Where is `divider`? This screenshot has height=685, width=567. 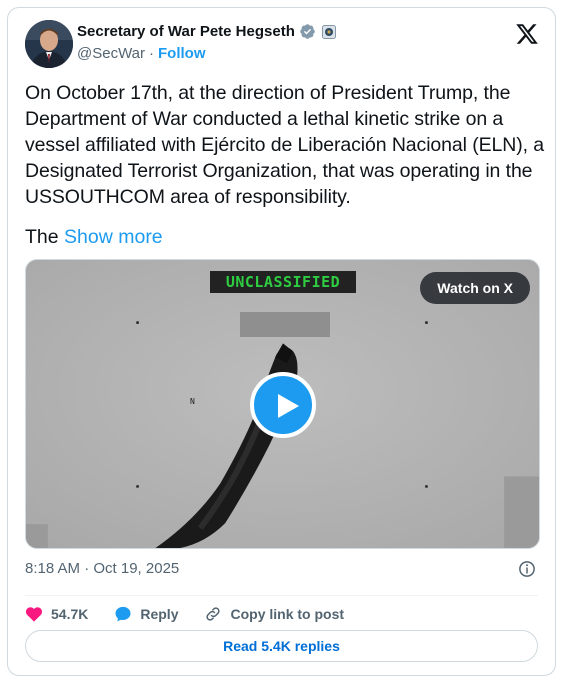
divider is located at coordinates (281, 595).